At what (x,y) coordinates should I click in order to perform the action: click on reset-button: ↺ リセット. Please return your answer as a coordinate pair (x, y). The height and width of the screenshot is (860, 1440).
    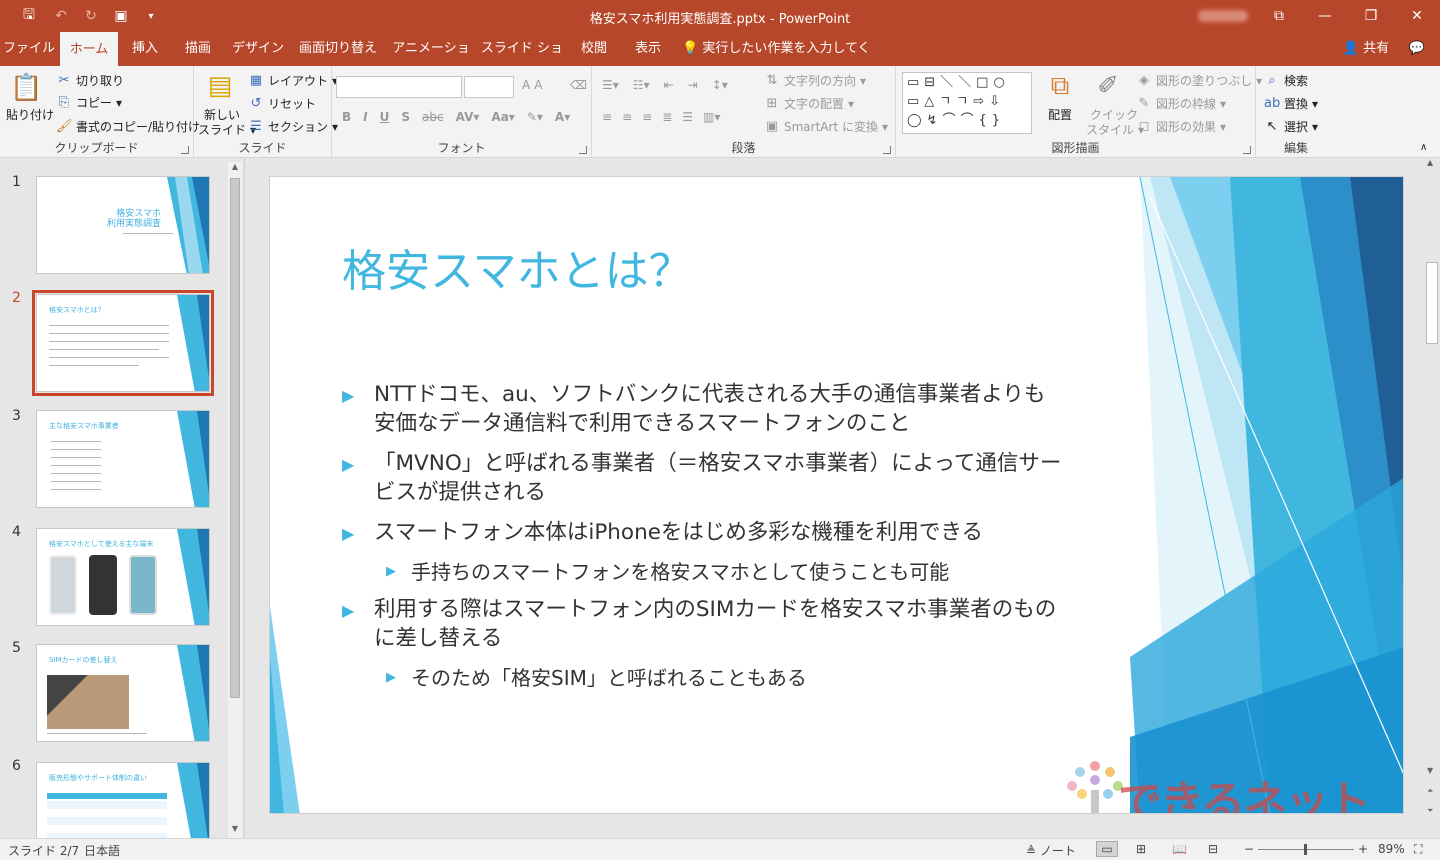
    Looking at the image, I should click on (282, 103).